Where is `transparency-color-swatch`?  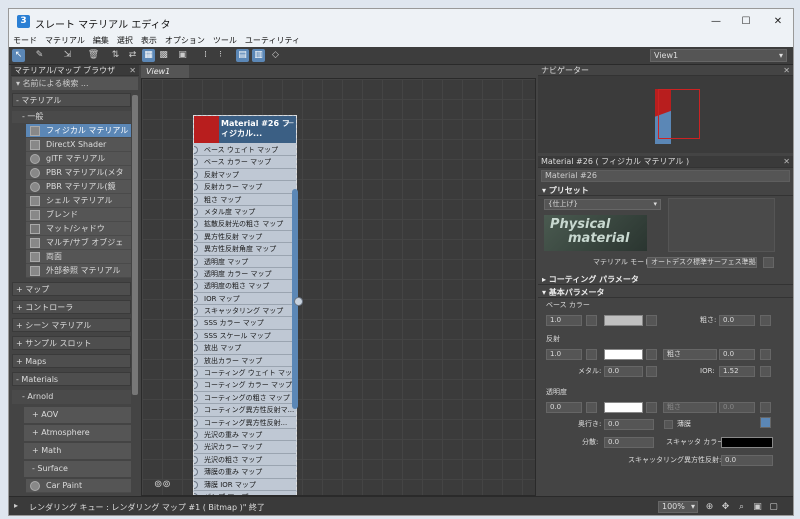
transparency-color-swatch is located at coordinates (623, 407).